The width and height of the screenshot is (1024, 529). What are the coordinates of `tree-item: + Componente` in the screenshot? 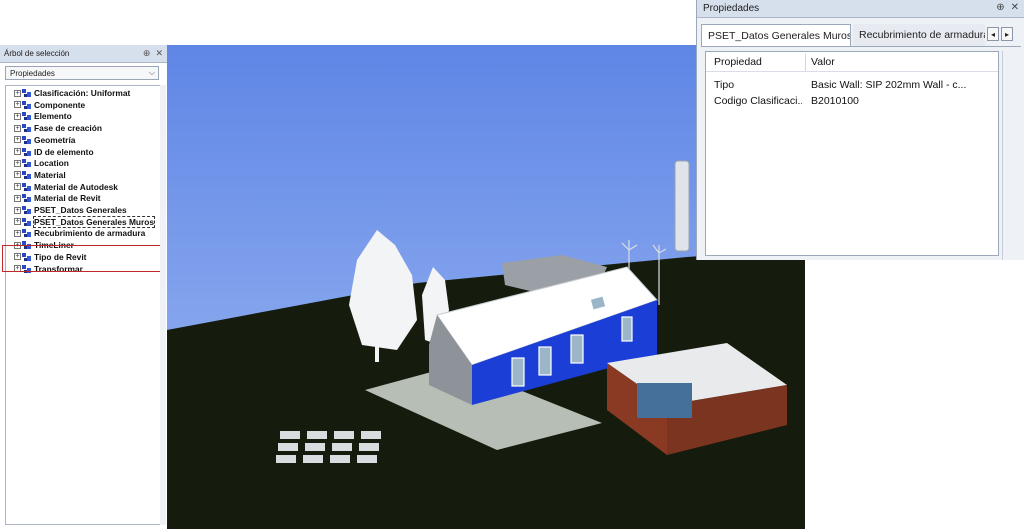 It's located at (49, 105).